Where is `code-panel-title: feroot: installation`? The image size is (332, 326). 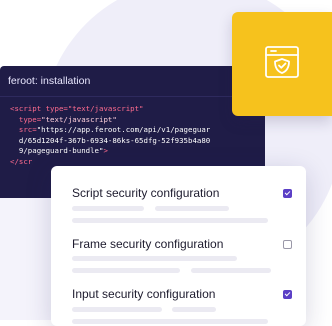 code-panel-title: feroot: installation is located at coordinates (132, 81).